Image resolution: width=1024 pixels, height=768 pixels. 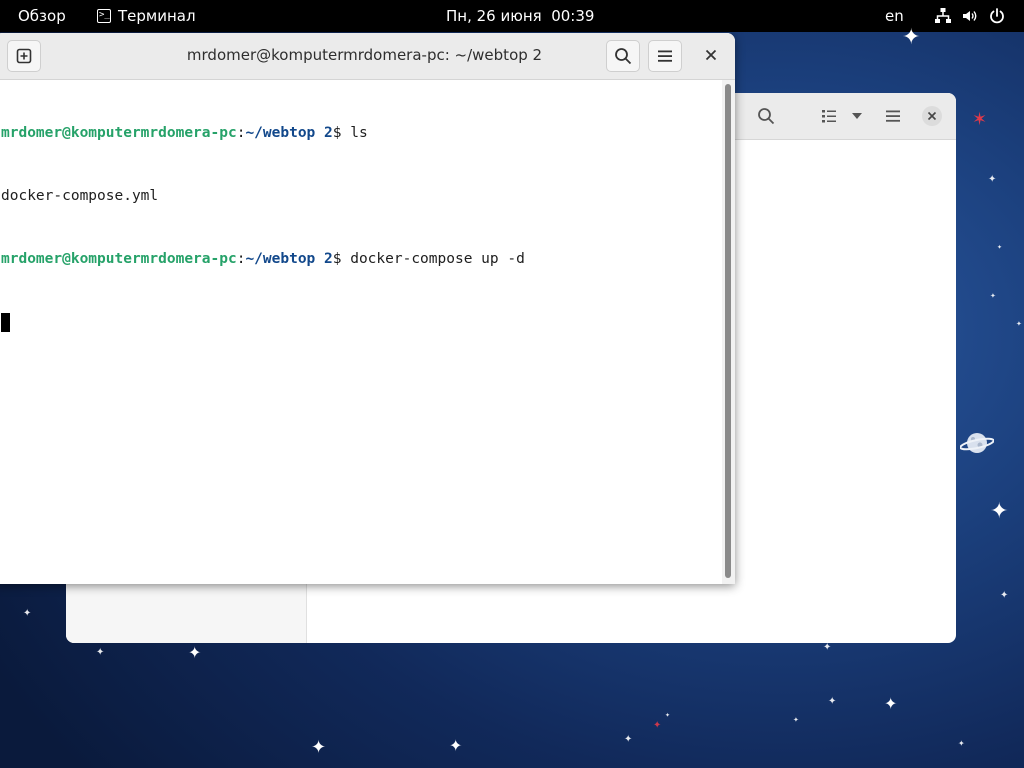 I want to click on terminal-line: docker-compose.yml, so click(x=361, y=196).